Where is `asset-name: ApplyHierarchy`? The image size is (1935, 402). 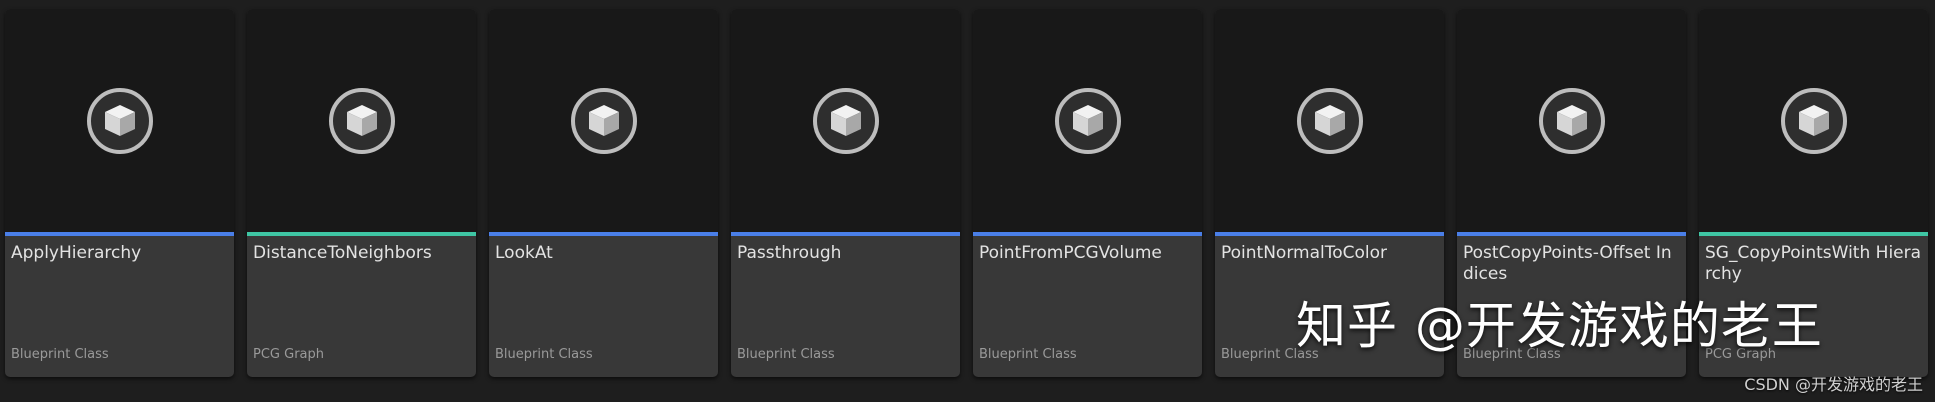
asset-name: ApplyHierarchy is located at coordinates (76, 253).